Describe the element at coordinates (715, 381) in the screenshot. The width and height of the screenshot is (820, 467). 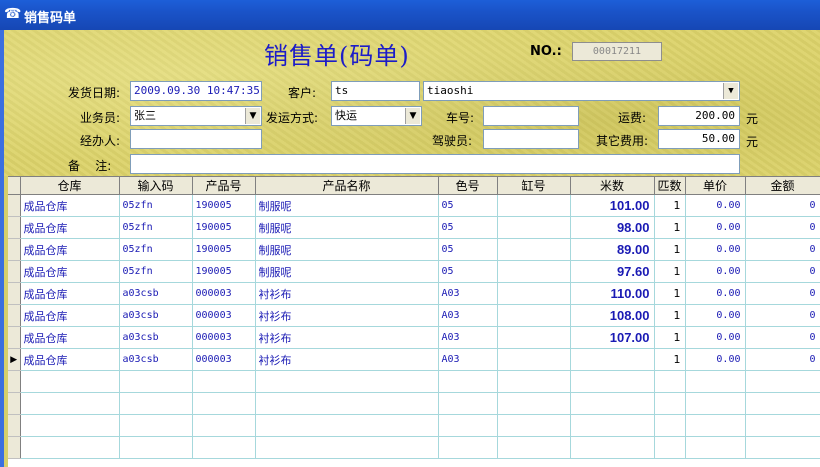
I see `cell-unit-price` at that location.